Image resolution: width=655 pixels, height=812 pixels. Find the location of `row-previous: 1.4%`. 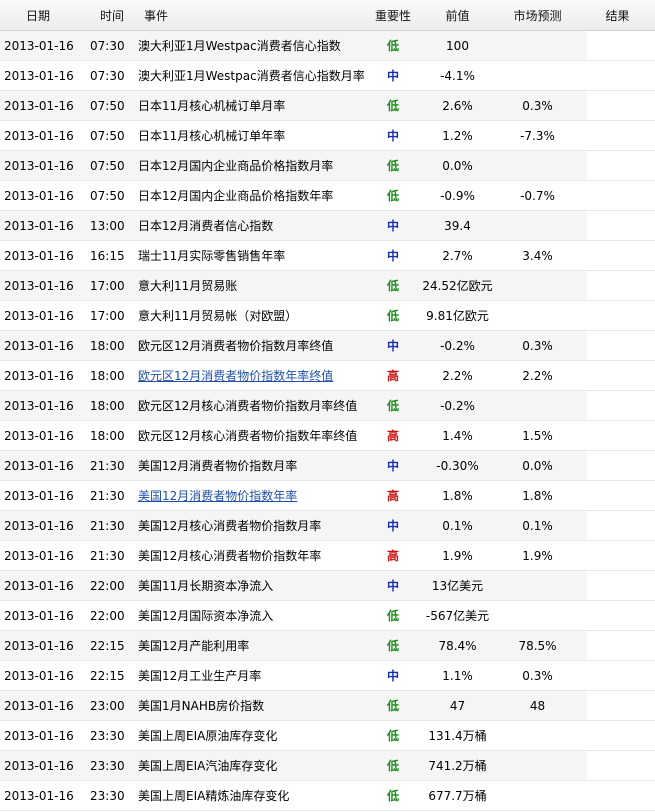

row-previous: 1.4% is located at coordinates (457, 435).